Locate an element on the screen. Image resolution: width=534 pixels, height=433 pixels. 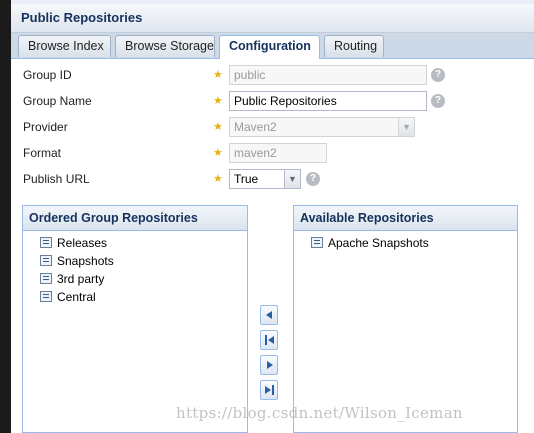
list-item: Snapshots is located at coordinates (135, 261).